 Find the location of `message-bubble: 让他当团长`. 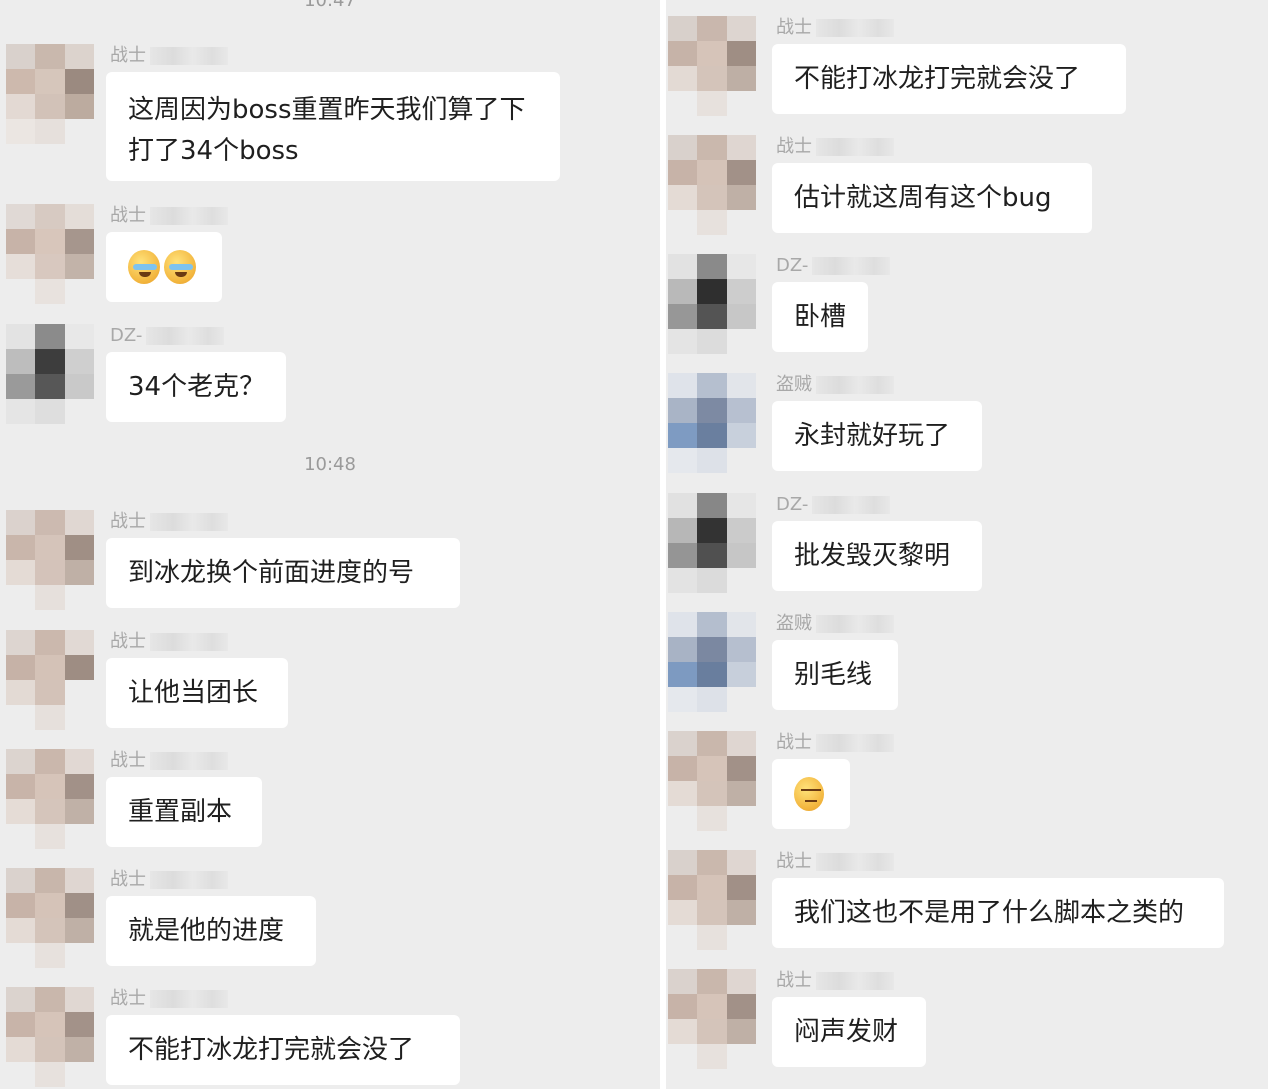

message-bubble: 让他当团长 is located at coordinates (197, 693).